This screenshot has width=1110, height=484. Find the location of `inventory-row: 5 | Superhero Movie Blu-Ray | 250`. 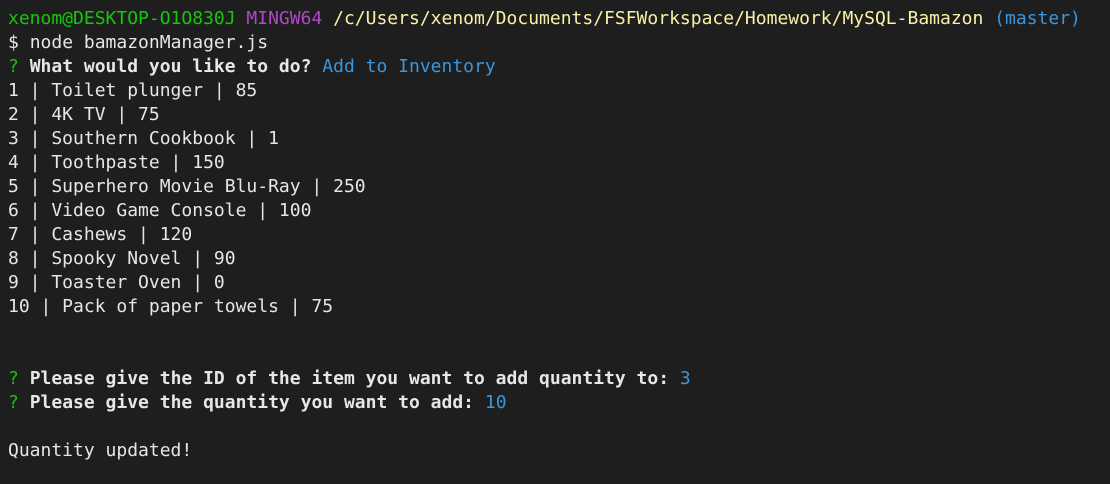

inventory-row: 5 | Superhero Movie Blu-Ray | 250 is located at coordinates (187, 186).